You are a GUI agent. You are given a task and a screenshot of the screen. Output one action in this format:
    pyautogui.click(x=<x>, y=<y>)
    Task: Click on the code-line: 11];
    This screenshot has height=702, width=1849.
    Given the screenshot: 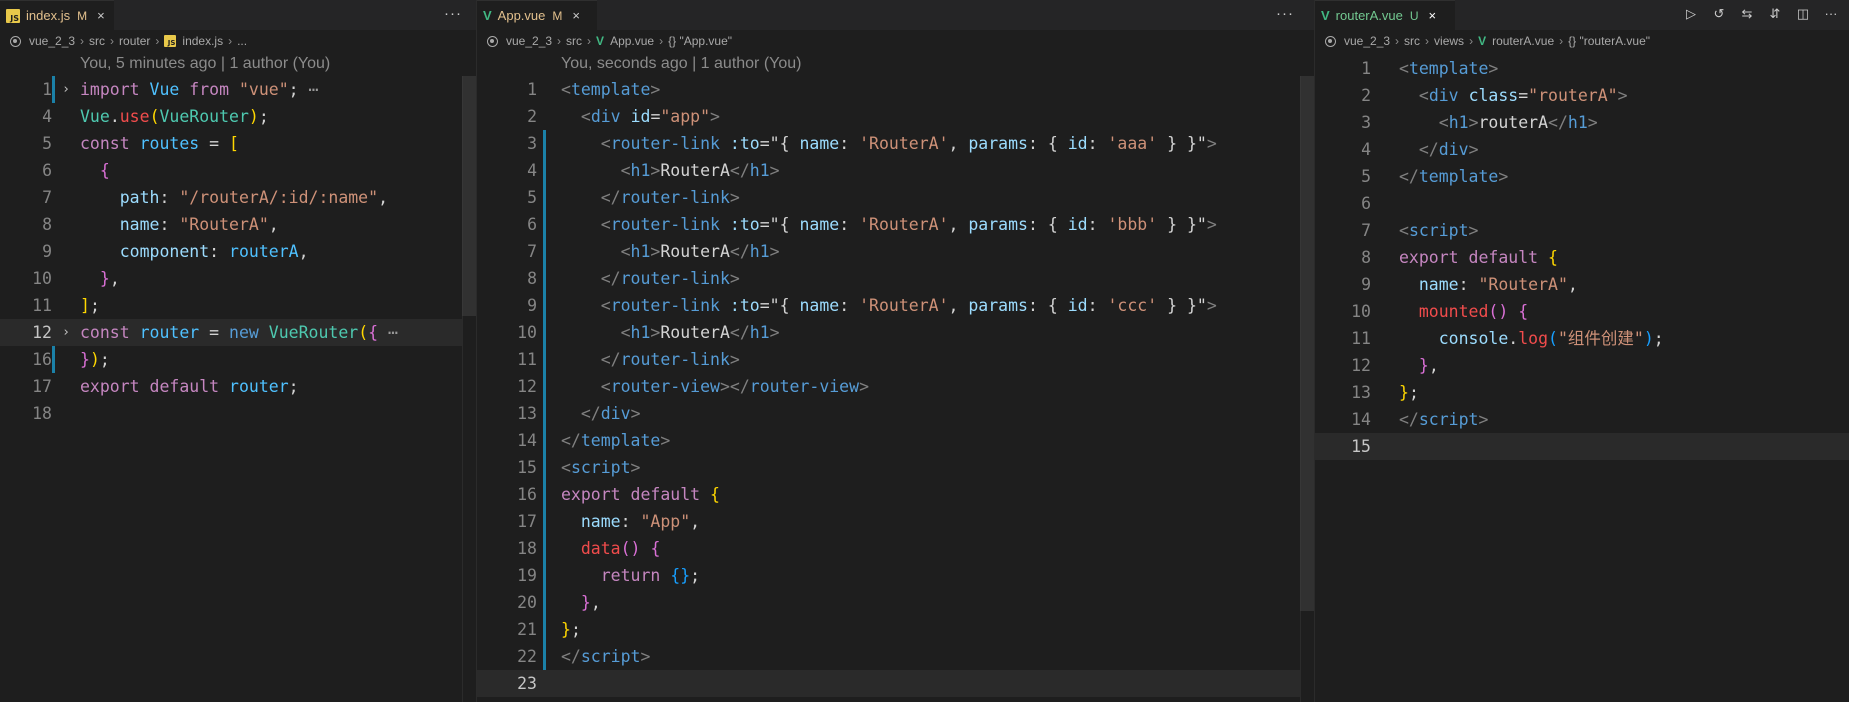 What is the action you would take?
    pyautogui.click(x=238, y=305)
    